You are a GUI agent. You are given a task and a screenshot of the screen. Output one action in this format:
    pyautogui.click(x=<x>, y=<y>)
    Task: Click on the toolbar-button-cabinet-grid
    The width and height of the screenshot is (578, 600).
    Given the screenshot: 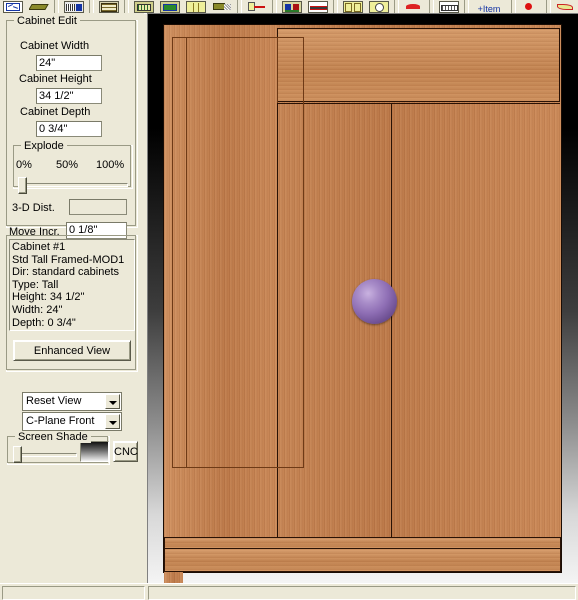 What is the action you would take?
    pyautogui.click(x=144, y=6)
    